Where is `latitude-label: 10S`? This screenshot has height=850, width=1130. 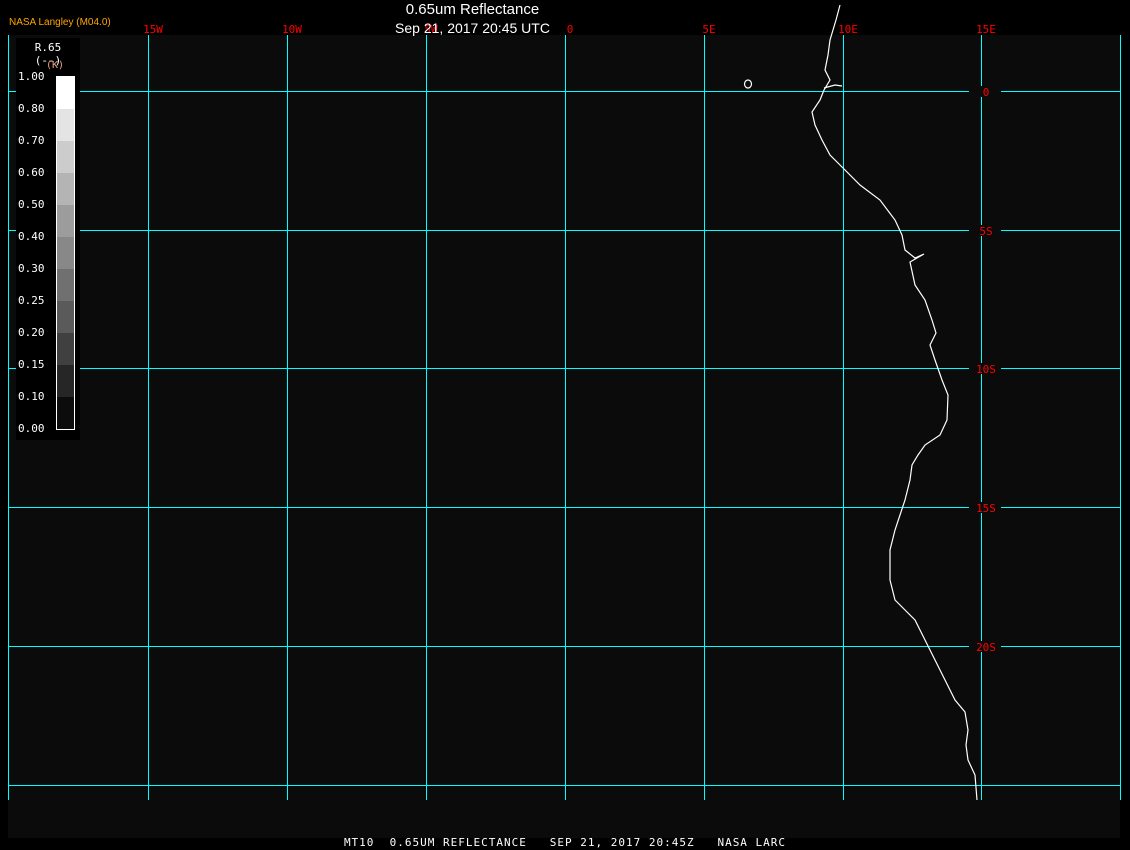
latitude-label: 10S is located at coordinates (986, 369).